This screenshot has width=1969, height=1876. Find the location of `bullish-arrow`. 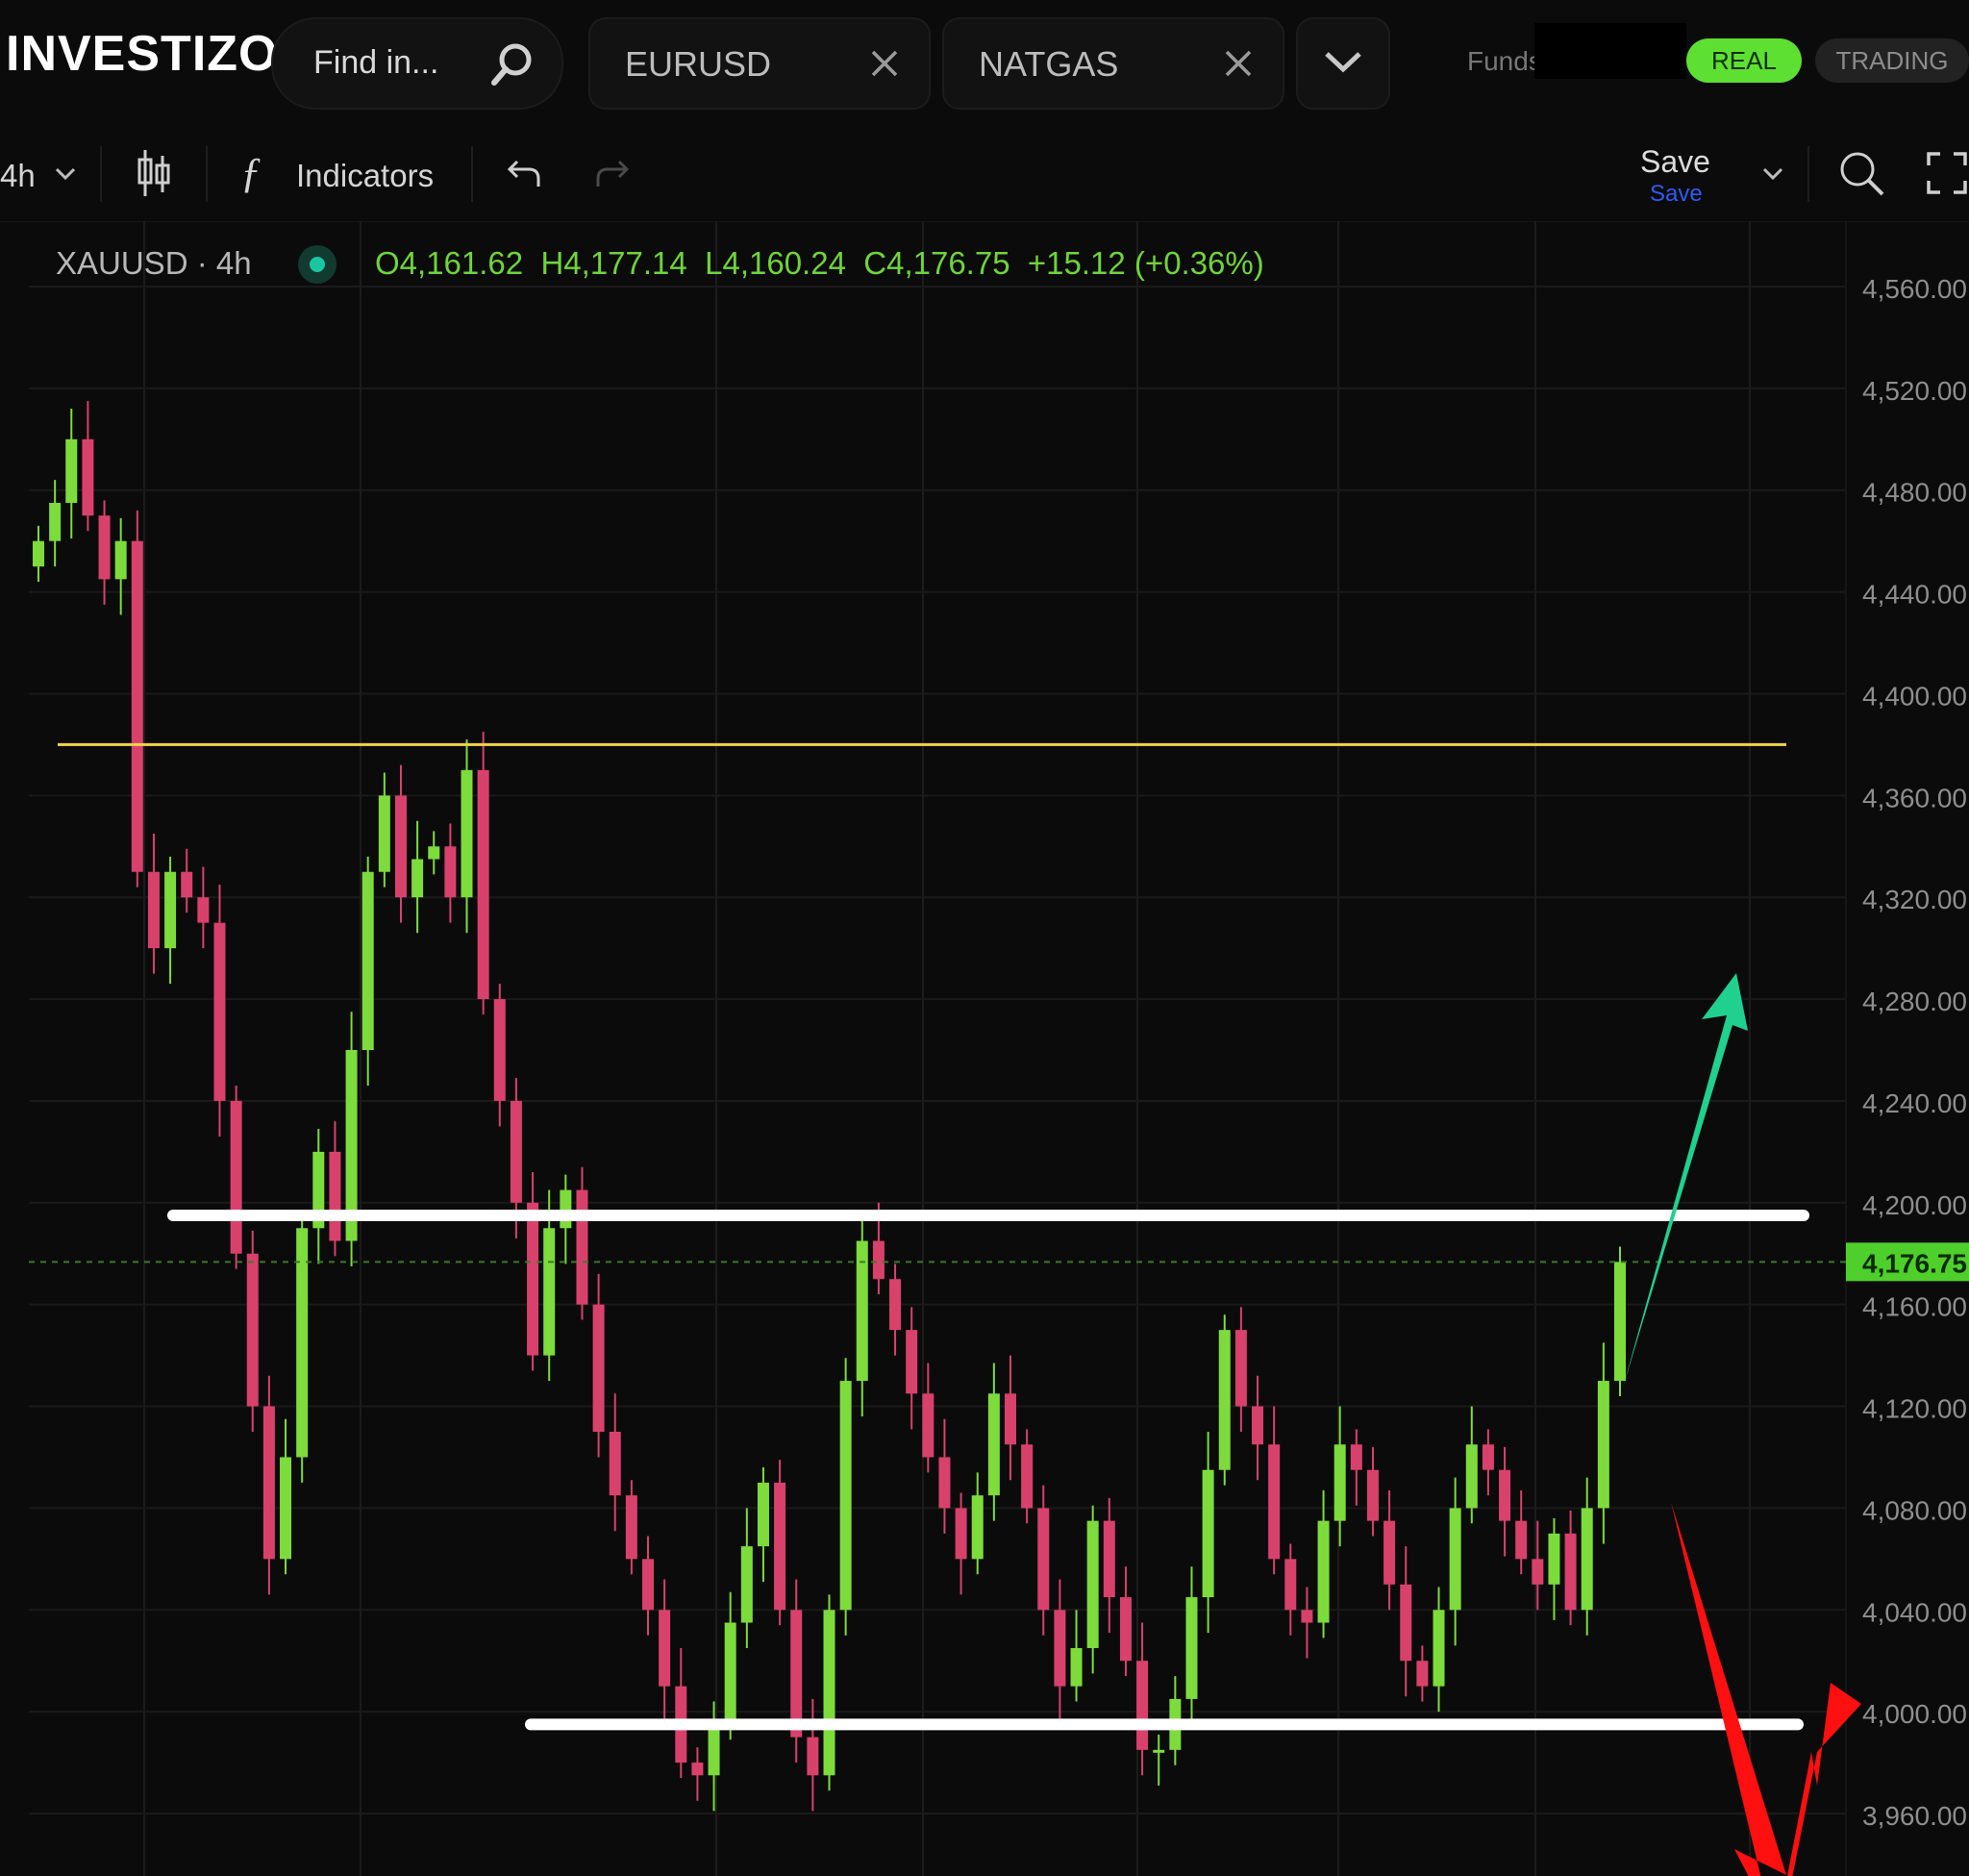

bullish-arrow is located at coordinates (1685, 1180).